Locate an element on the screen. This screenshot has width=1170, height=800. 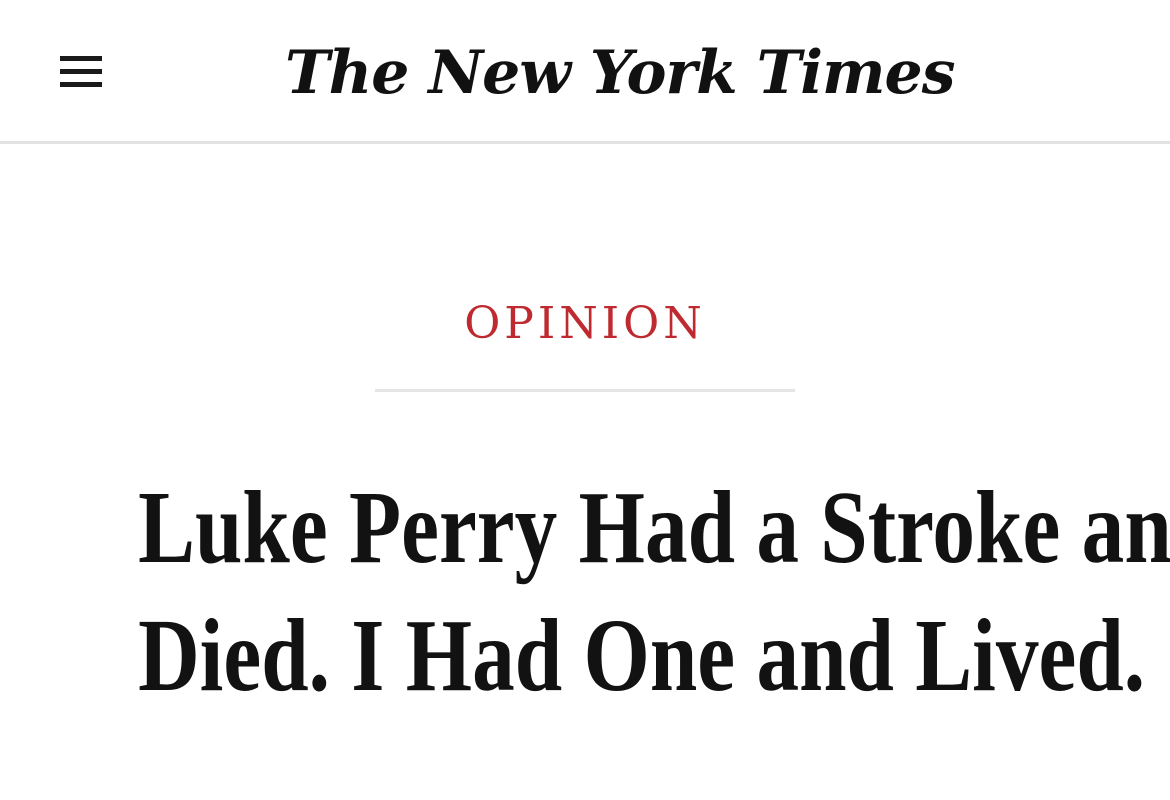
hamburger-menu-icon-middle-bar is located at coordinates (81, 71).